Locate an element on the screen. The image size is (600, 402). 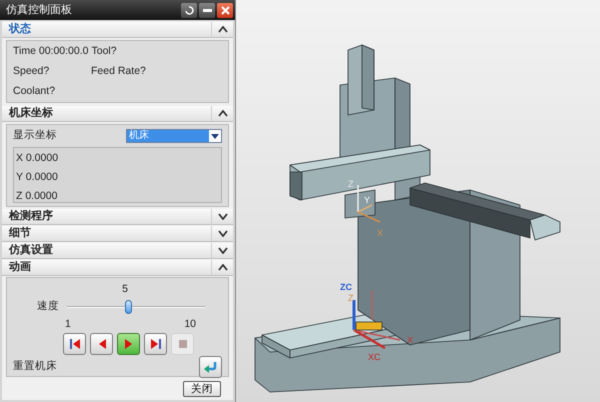
section-header: 状态 is located at coordinates (117, 30).